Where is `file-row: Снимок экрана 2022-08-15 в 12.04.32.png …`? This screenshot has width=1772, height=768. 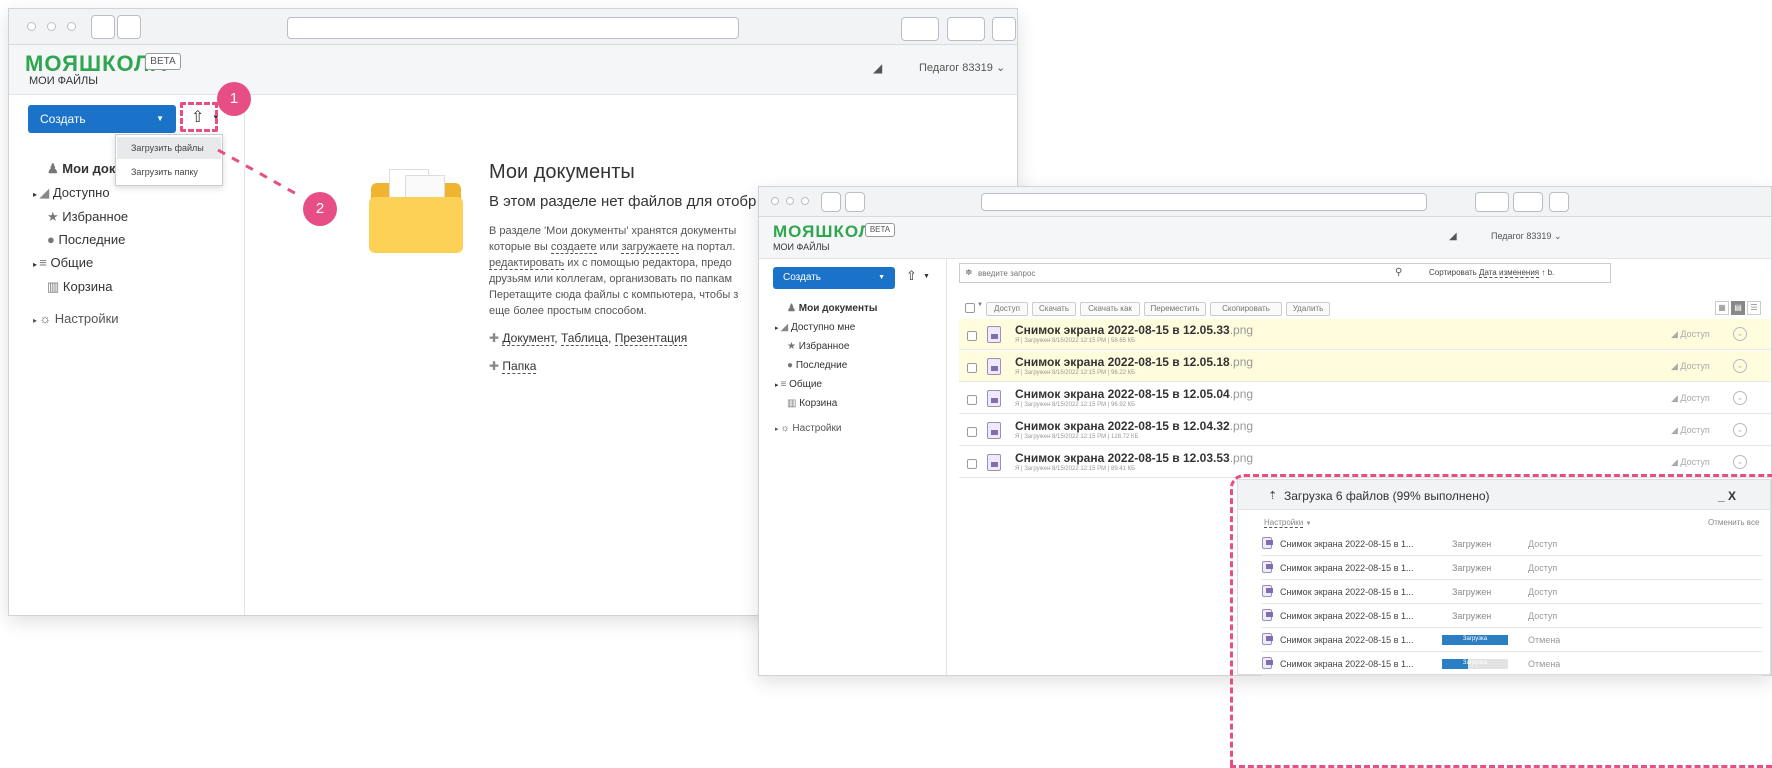 file-row: Снимок экрана 2022-08-15 в 12.04.32.png … is located at coordinates (1365, 430).